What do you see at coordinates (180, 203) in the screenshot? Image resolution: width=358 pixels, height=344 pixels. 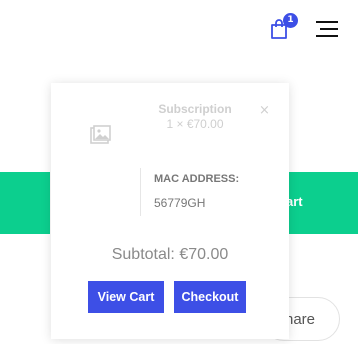 I see `mac-address-value: 56779GH` at bounding box center [180, 203].